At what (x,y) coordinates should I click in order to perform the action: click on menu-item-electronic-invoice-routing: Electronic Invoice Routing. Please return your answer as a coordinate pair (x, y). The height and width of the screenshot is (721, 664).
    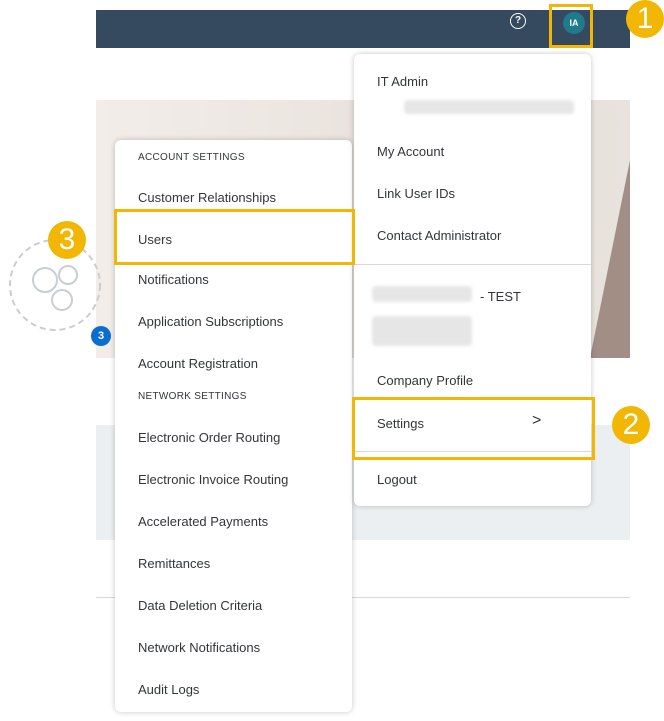
    Looking at the image, I should click on (213, 479).